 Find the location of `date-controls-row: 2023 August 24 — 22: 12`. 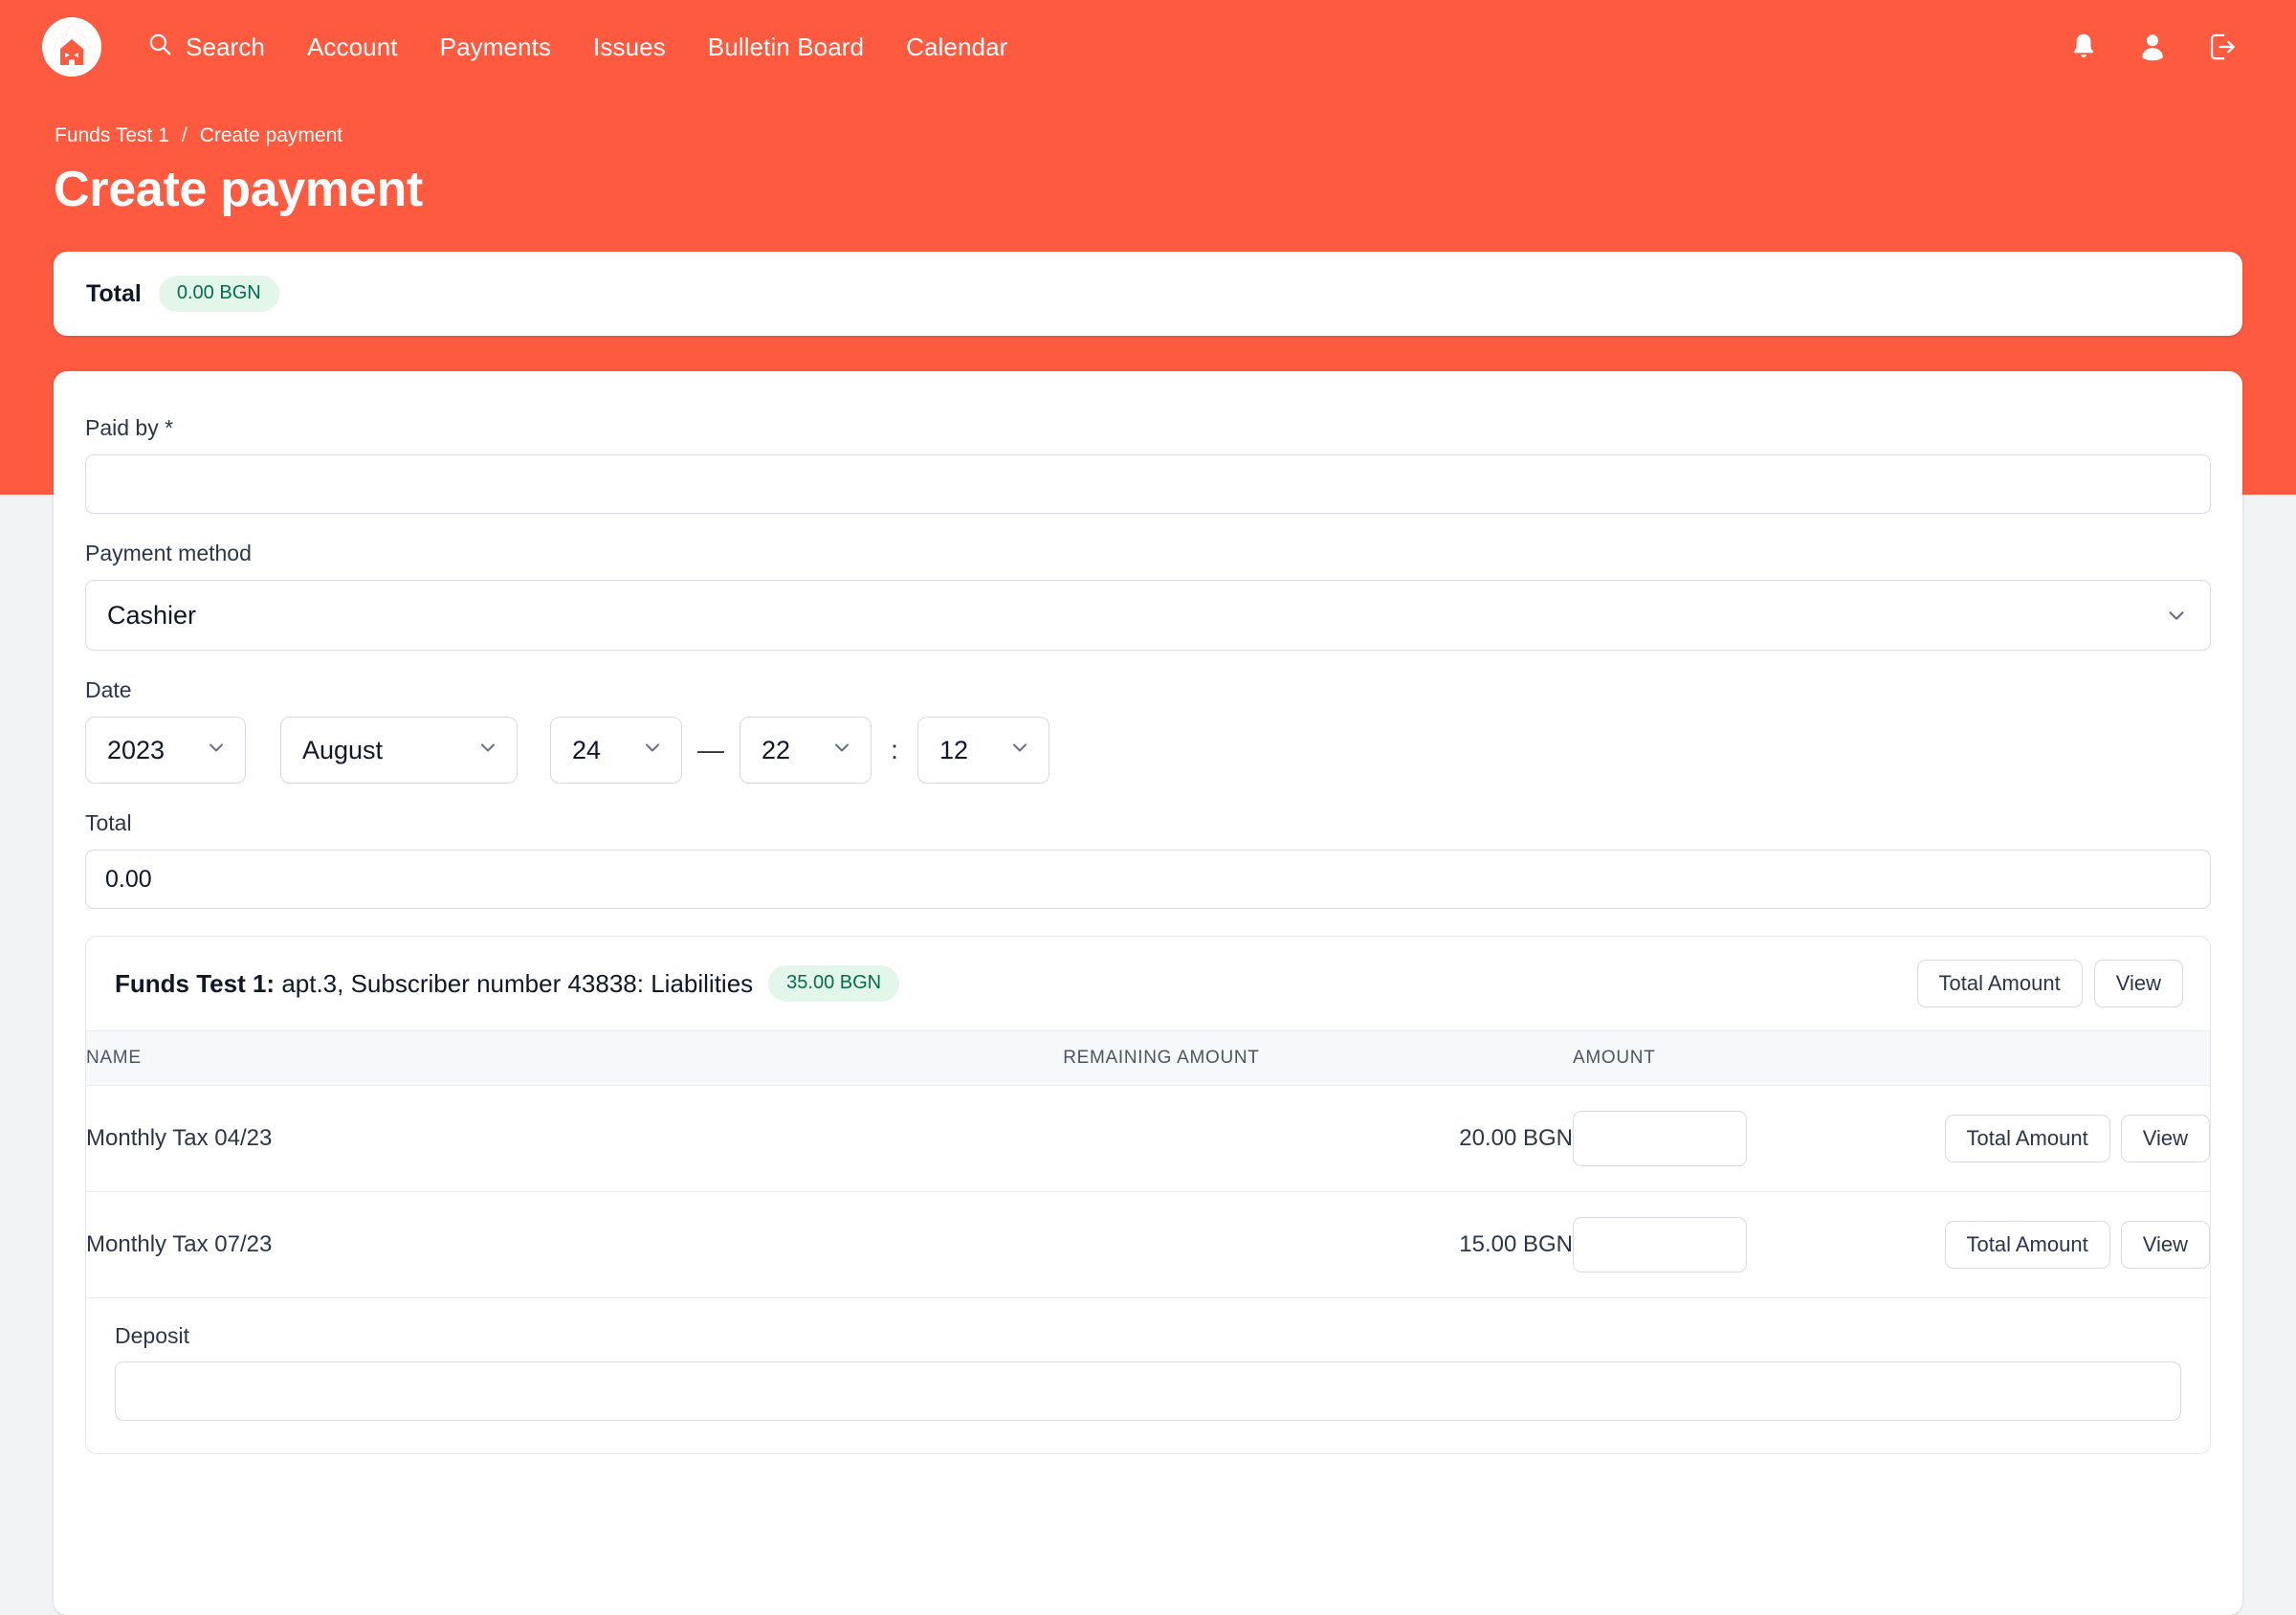

date-controls-row: 2023 August 24 — 22: 12 is located at coordinates (1148, 750).